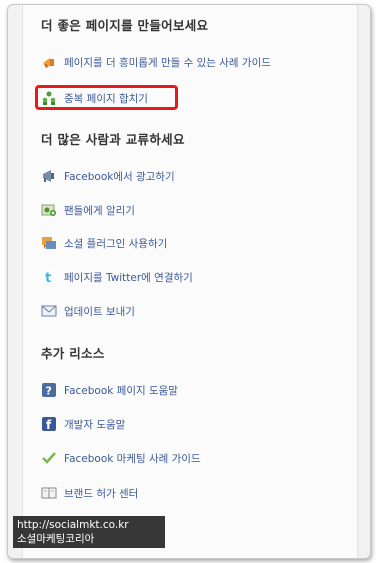 This screenshot has width=378, height=563. I want to click on megaphone-hand-icon, so click(49, 62).